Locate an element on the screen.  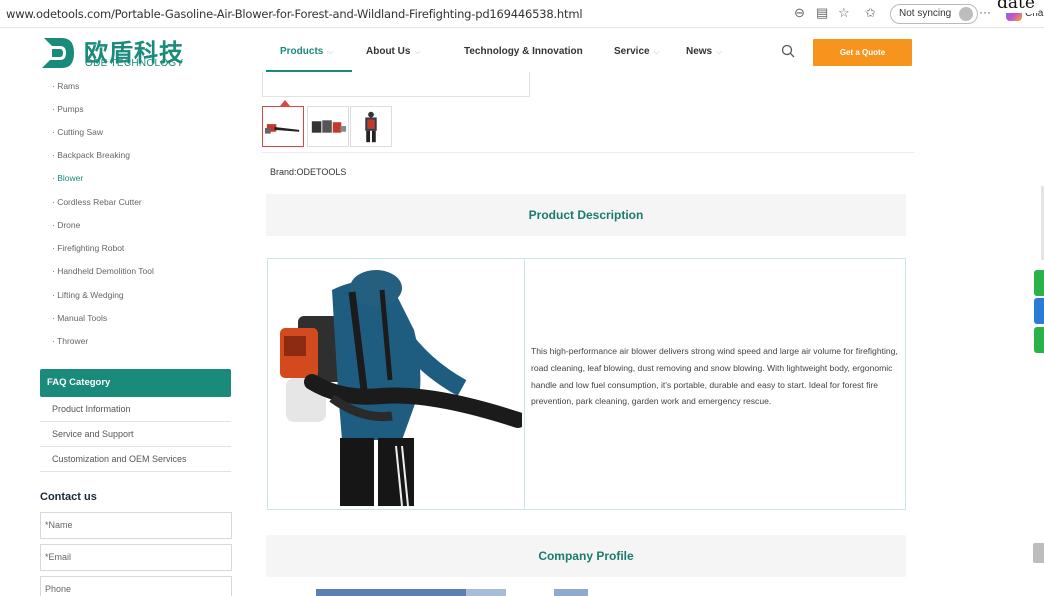
overlay-text: date is located at coordinates (1016, 6).